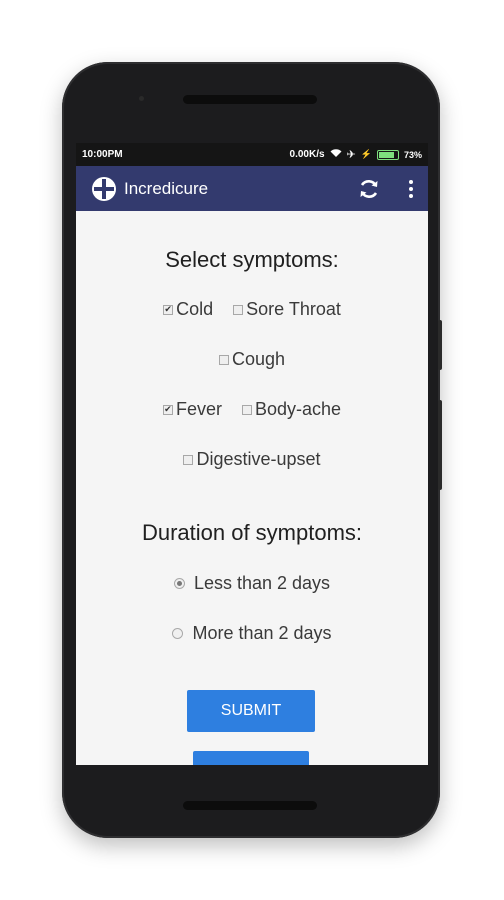 This screenshot has width=504, height=900. I want to click on front-camera, so click(141, 98).